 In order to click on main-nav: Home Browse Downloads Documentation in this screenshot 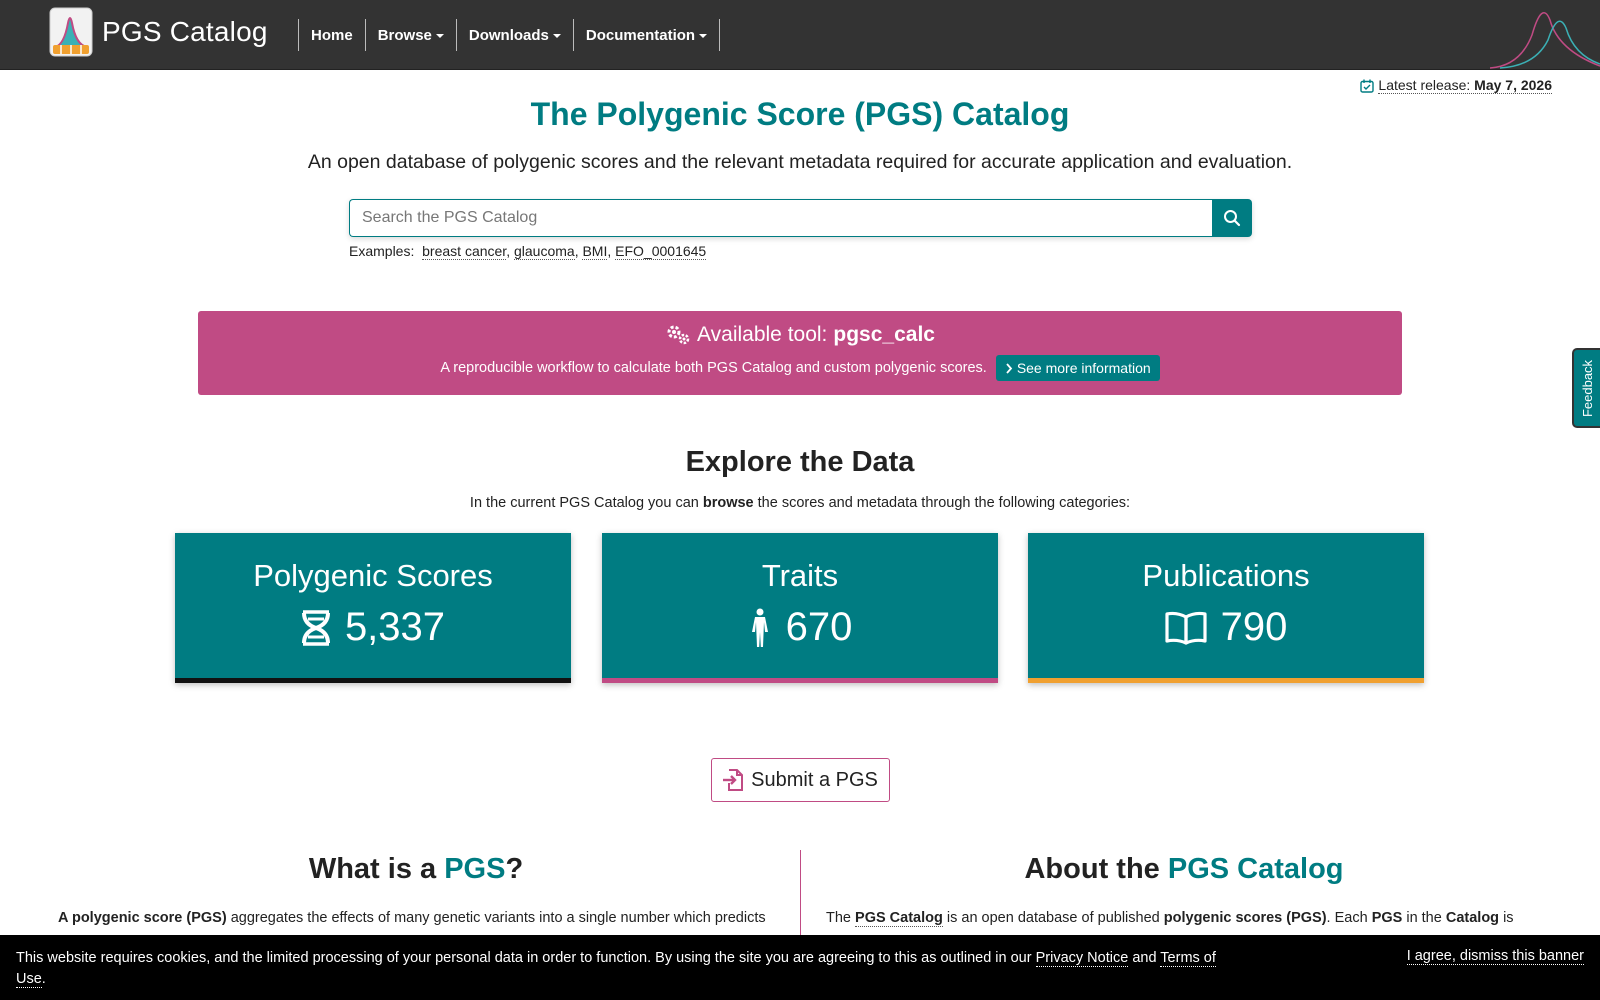, I will do `click(509, 35)`.